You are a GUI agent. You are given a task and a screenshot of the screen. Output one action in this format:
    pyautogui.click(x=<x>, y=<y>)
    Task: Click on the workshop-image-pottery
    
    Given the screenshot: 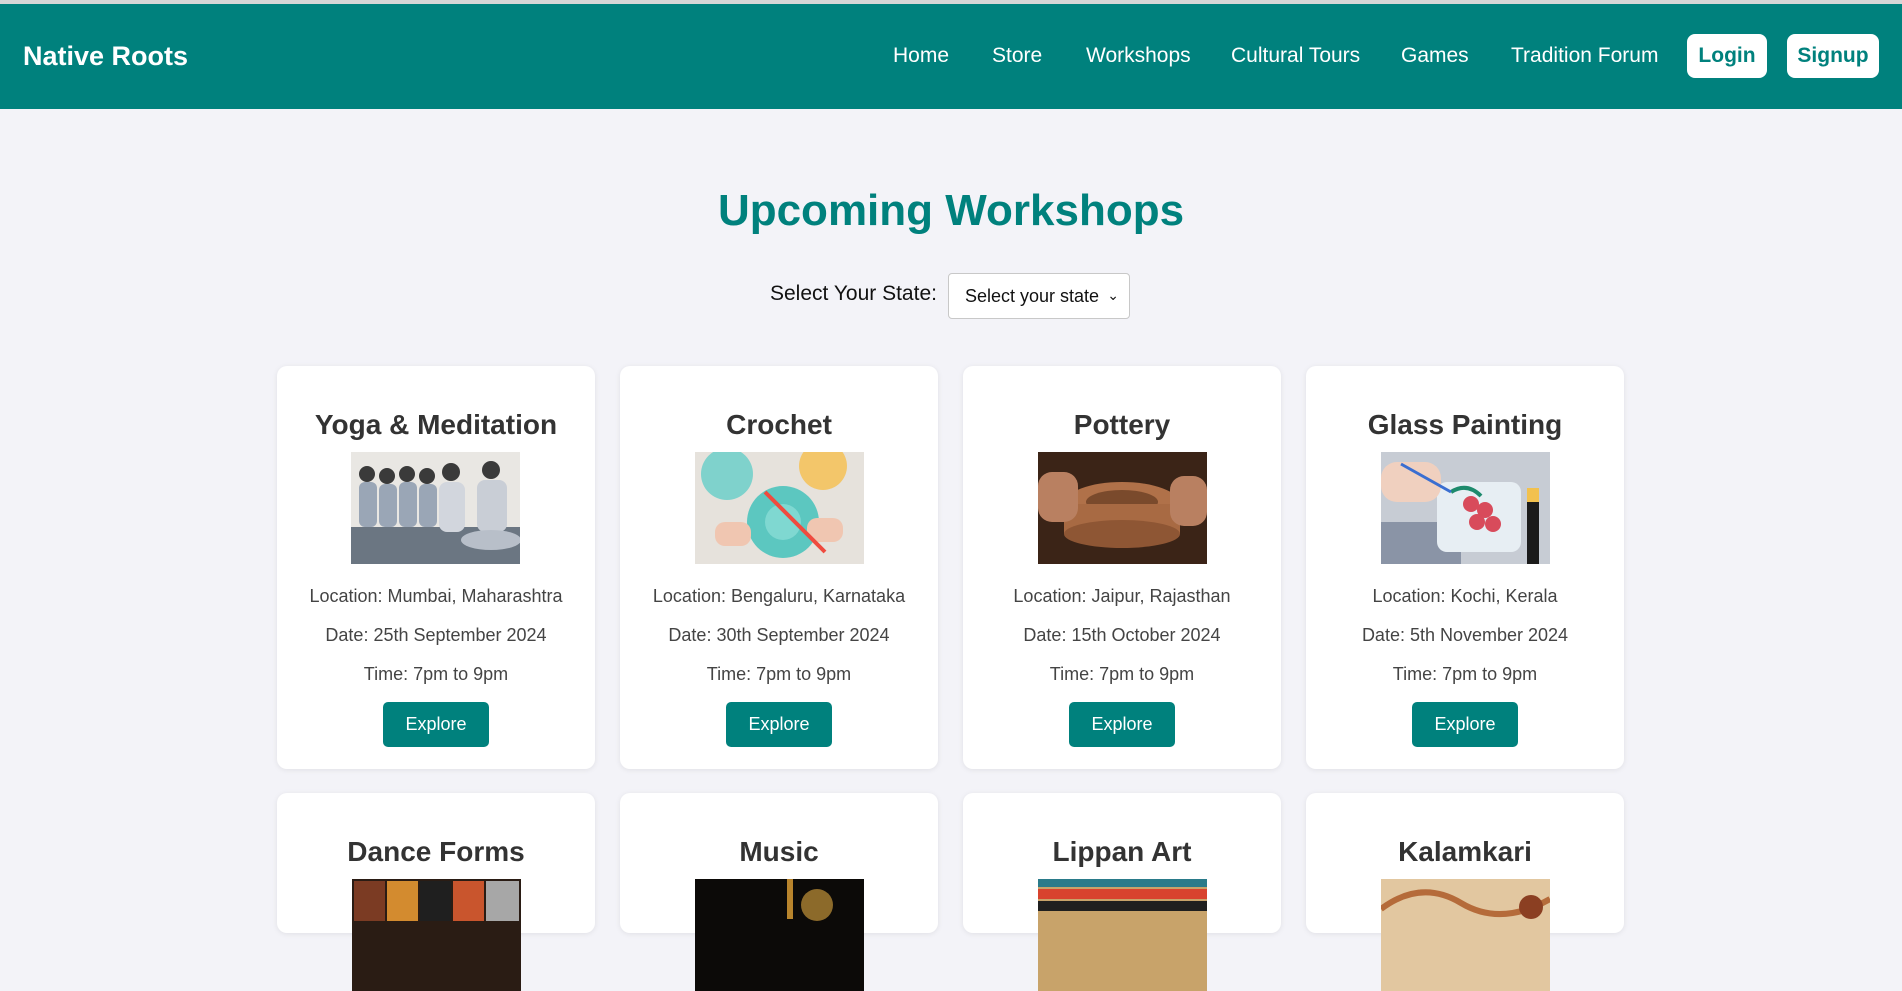 What is the action you would take?
    pyautogui.click(x=1122, y=508)
    